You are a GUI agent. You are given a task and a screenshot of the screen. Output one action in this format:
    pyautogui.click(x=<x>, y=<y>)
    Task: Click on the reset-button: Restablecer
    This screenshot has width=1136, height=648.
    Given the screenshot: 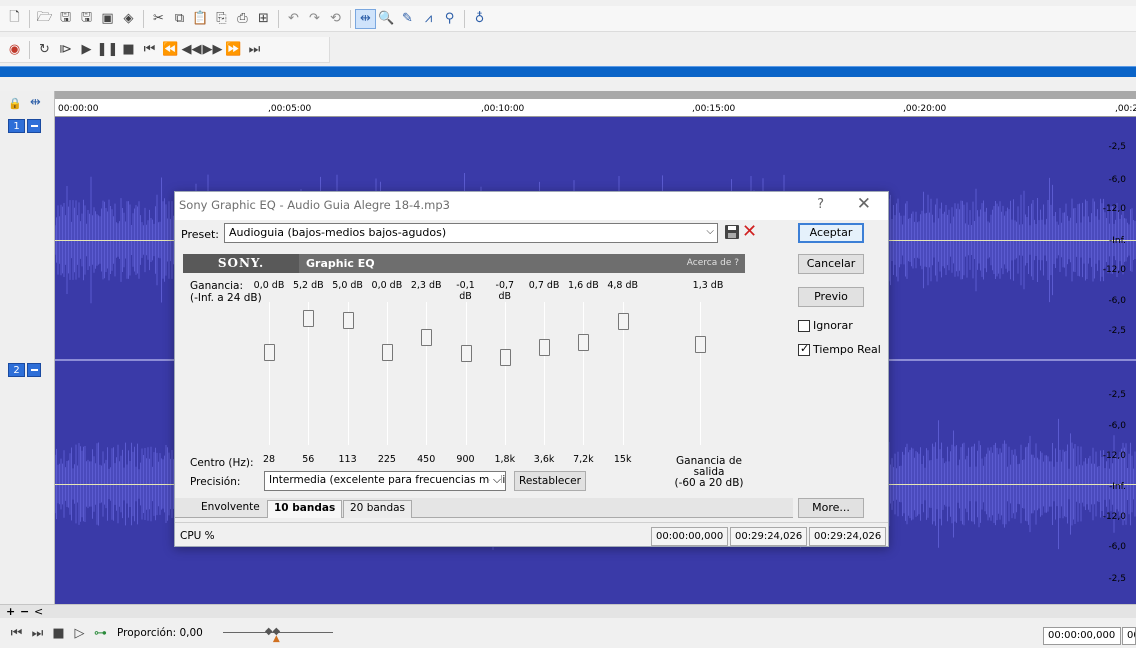 What is the action you would take?
    pyautogui.click(x=550, y=481)
    